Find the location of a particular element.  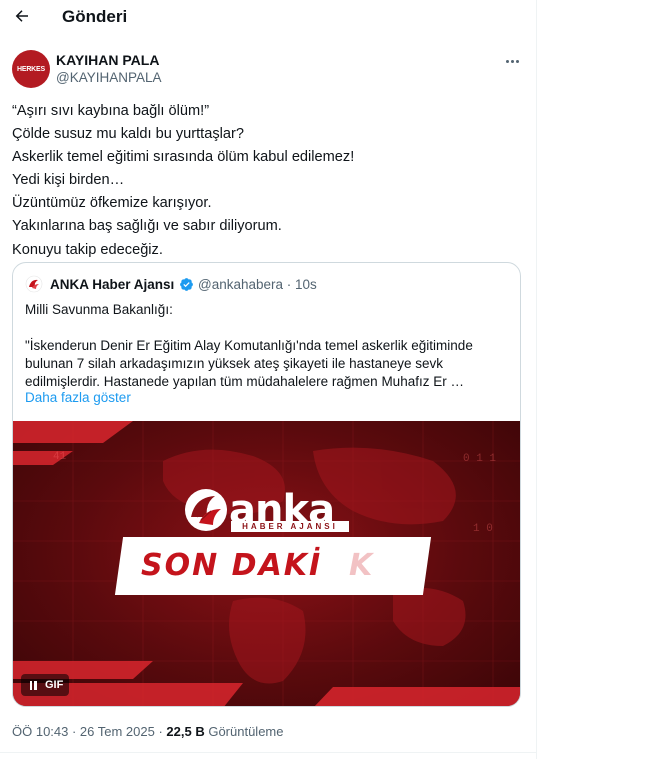

quote-handle-time: @ankahabera · 10s is located at coordinates (257, 284).